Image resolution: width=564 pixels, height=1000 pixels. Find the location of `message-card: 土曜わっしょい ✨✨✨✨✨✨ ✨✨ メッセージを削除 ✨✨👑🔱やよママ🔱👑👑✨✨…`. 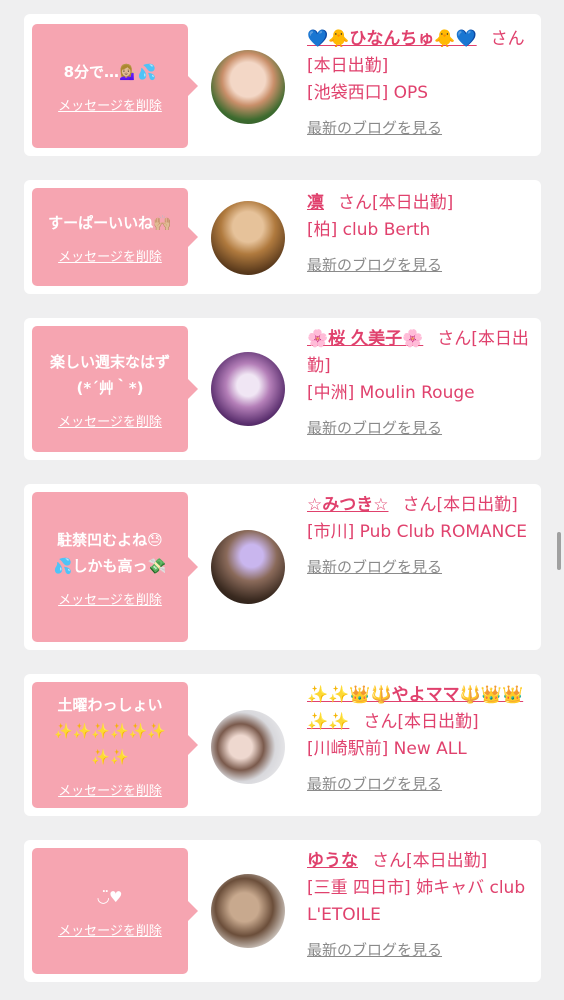

message-card: 土曜わっしょい ✨✨✨✨✨✨ ✨✨ メッセージを削除 ✨✨👑🔱やよママ🔱👑👑✨✨… is located at coordinates (282, 745).